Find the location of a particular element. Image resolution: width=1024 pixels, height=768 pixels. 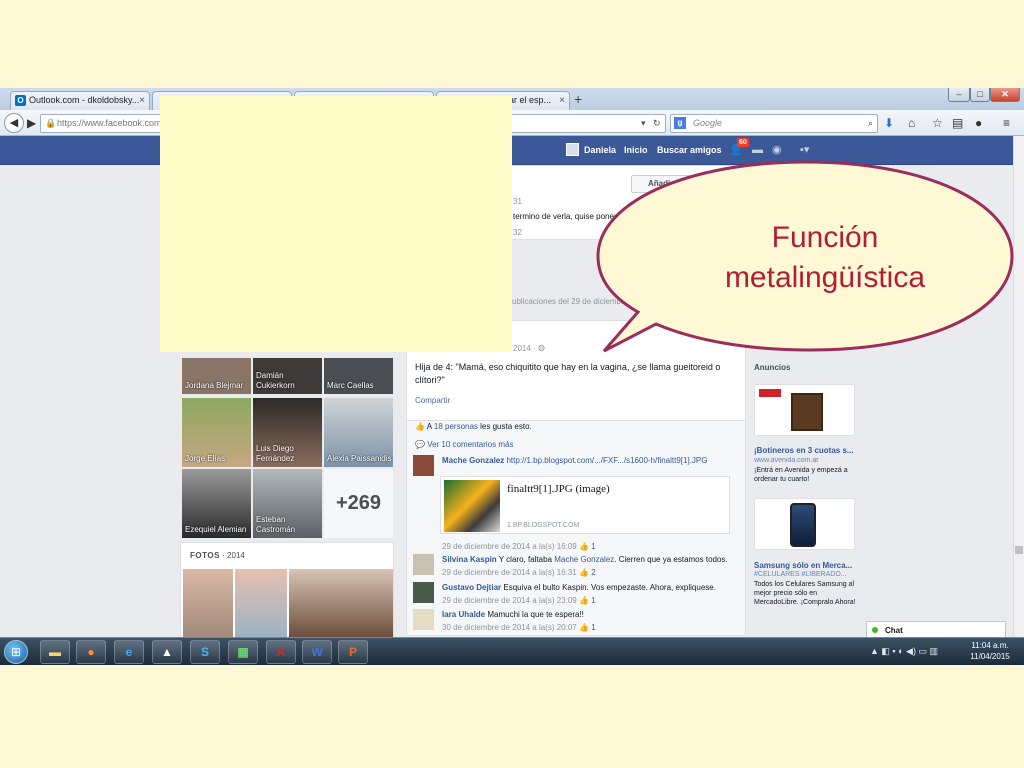

comment-time: 29 de diciembre de 2014 a la(s) 16:09 is located at coordinates (509, 546).